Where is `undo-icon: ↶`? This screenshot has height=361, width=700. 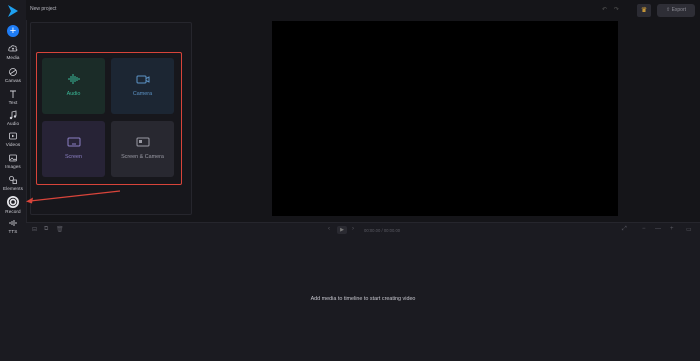
undo-icon: ↶ is located at coordinates (604, 9).